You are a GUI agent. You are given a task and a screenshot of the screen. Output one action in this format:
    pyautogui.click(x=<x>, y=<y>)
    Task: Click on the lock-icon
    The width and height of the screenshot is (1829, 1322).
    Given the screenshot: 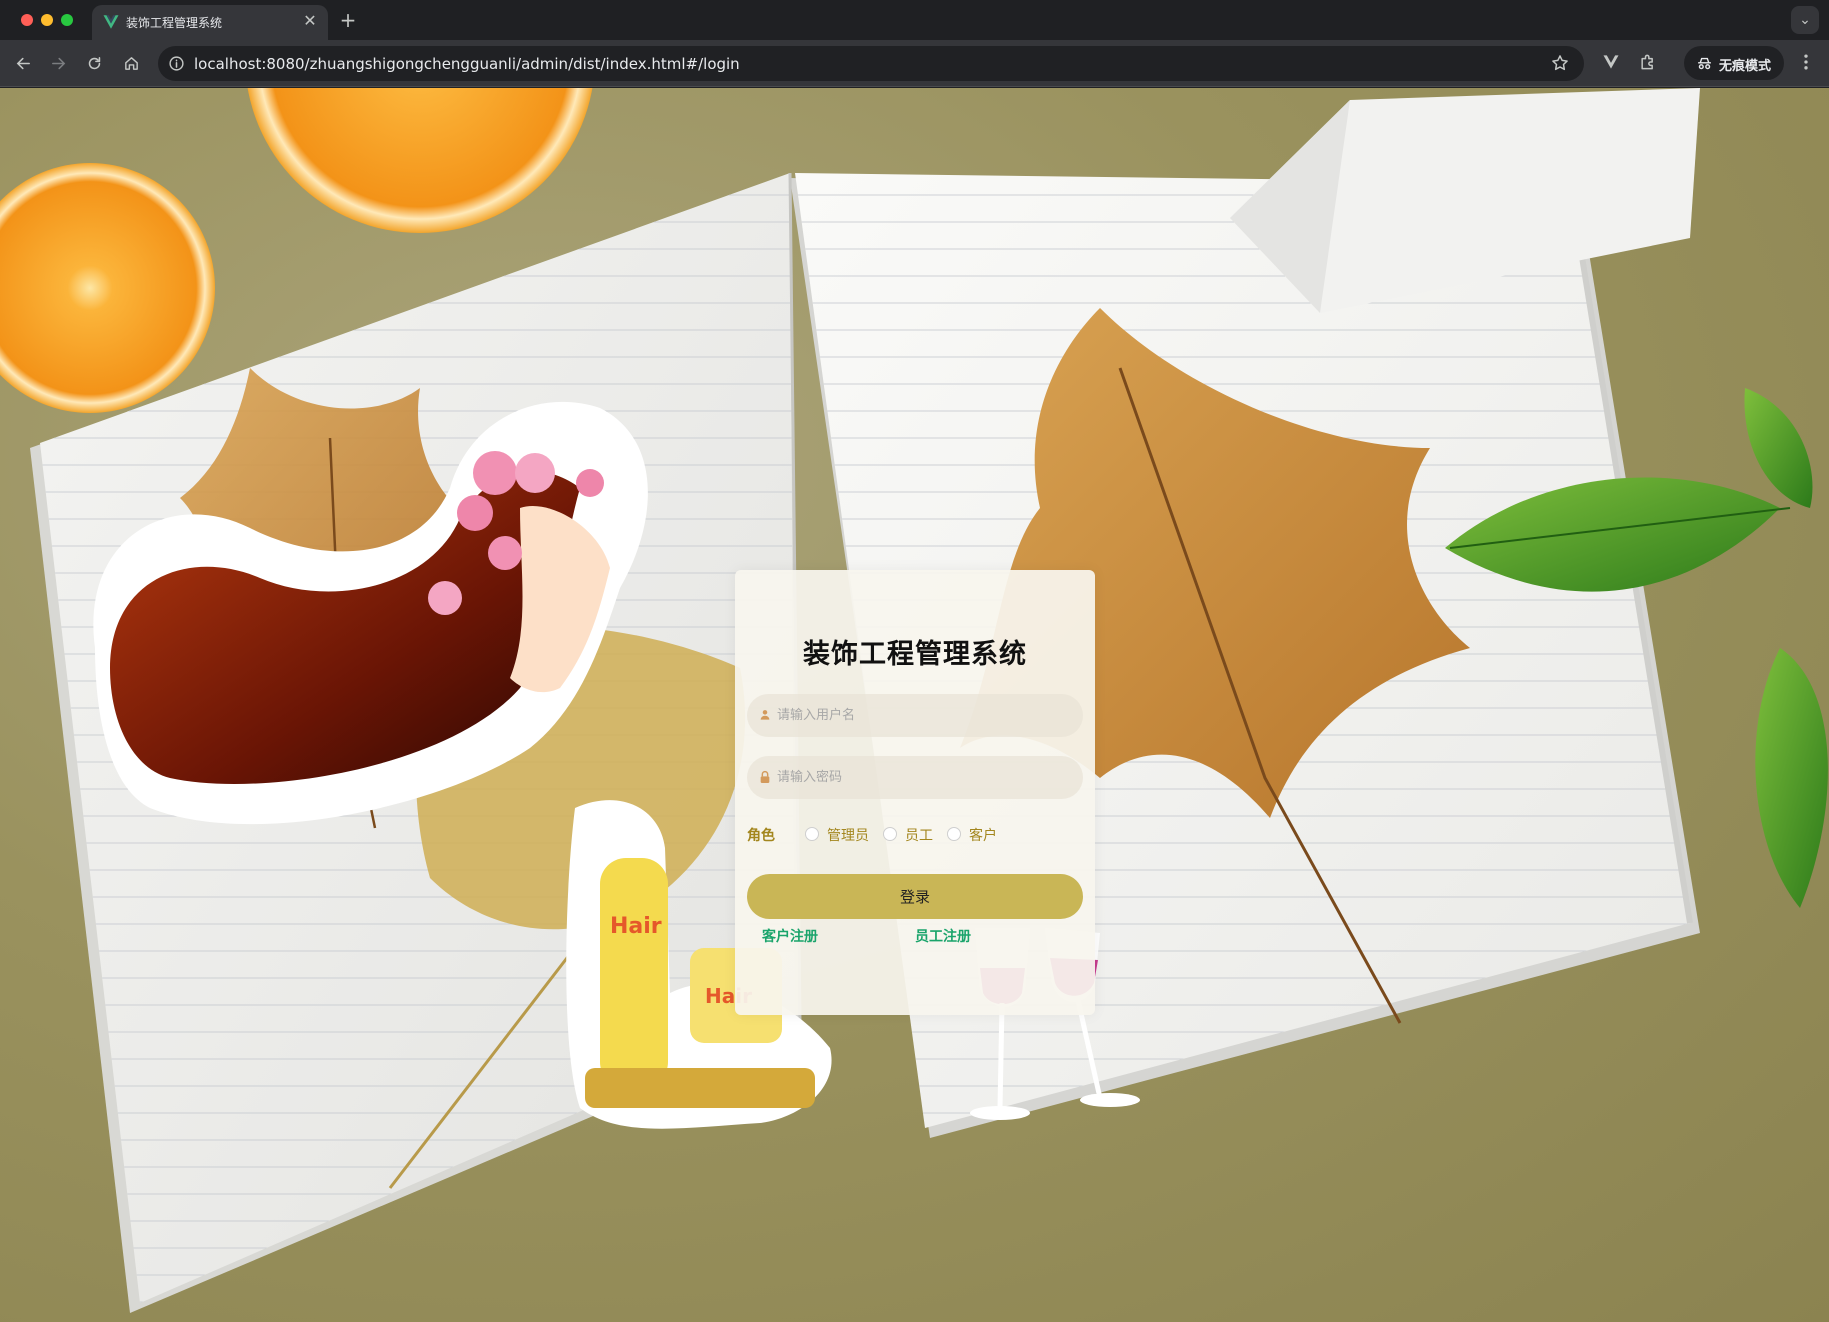 What is the action you would take?
    pyautogui.click(x=765, y=777)
    